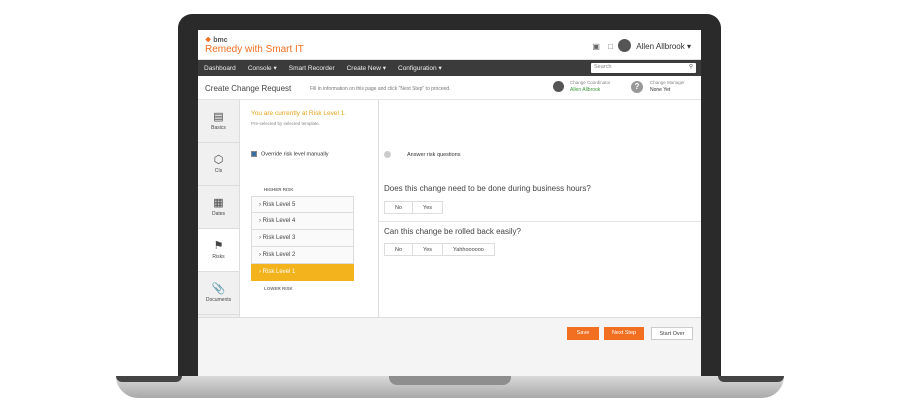 The height and width of the screenshot is (400, 900). I want to click on search-icon: ⚲, so click(691, 67).